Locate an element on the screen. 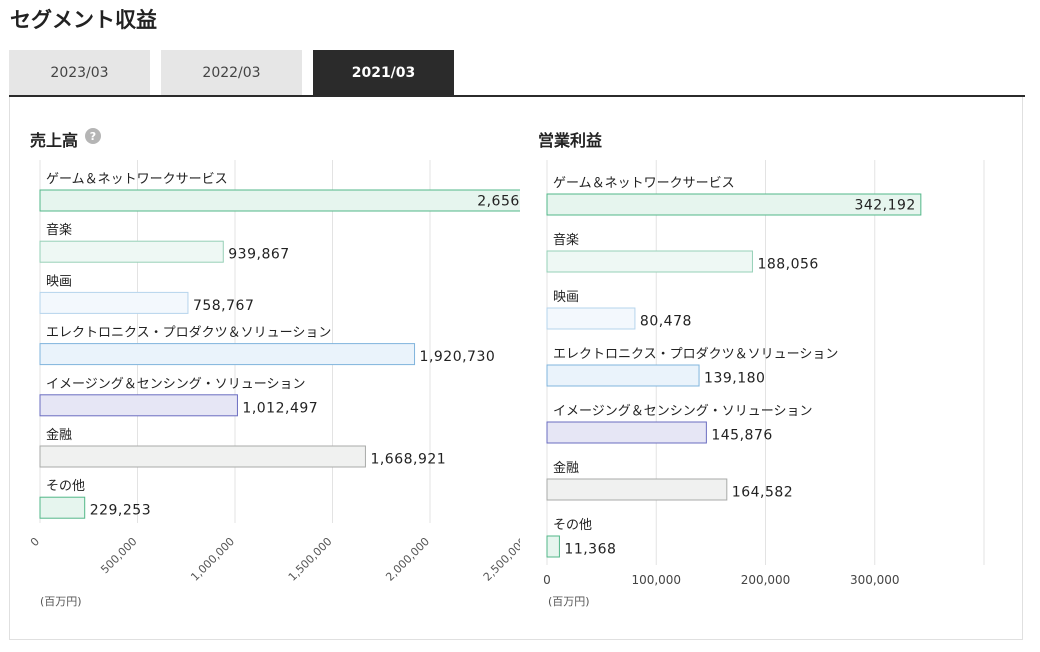 Image resolution: width=1040 pixels, height=652 pixels. profit-category-label: その他 is located at coordinates (572, 525).